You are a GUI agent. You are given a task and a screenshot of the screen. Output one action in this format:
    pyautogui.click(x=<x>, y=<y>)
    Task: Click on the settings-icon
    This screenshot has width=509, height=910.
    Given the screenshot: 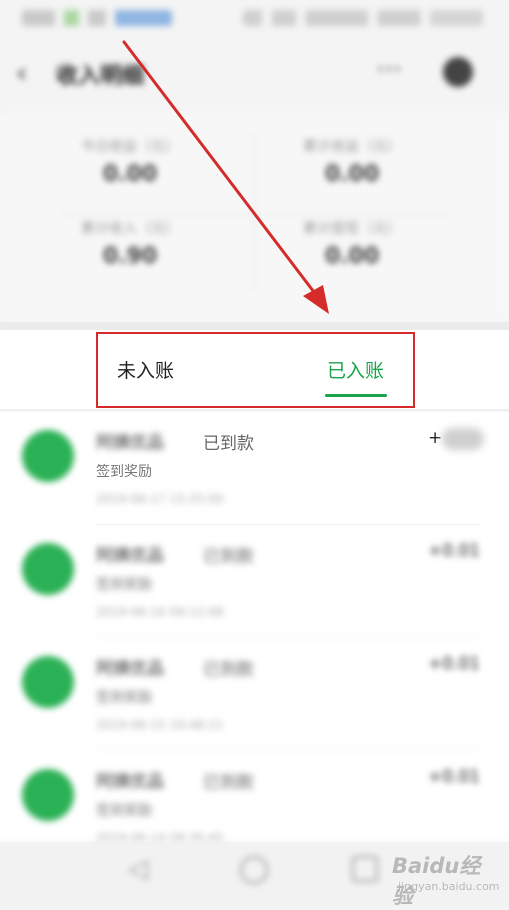 What is the action you would take?
    pyautogui.click(x=458, y=72)
    